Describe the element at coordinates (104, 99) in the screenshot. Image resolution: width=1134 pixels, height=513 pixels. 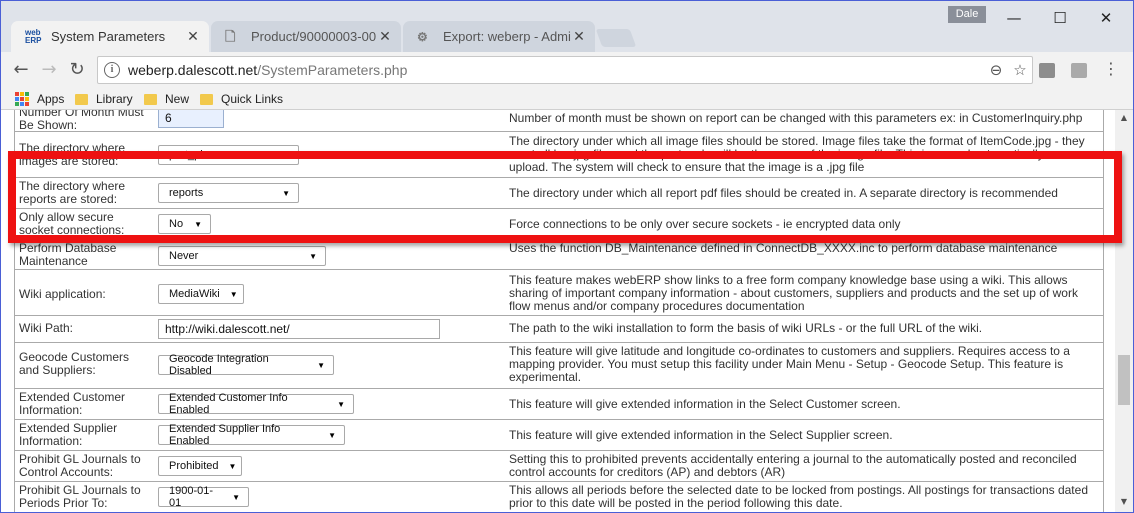
I see `bookmark-library: Library` at that location.